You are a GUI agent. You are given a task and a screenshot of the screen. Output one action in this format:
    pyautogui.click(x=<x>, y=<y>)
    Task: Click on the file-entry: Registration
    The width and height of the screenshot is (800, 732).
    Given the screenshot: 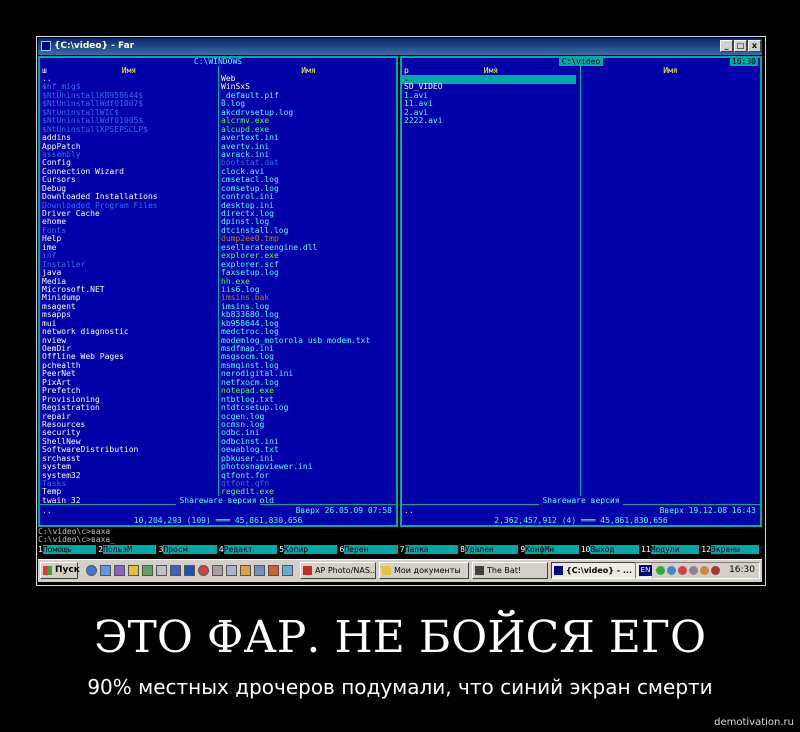 What is the action you would take?
    pyautogui.click(x=130, y=408)
    